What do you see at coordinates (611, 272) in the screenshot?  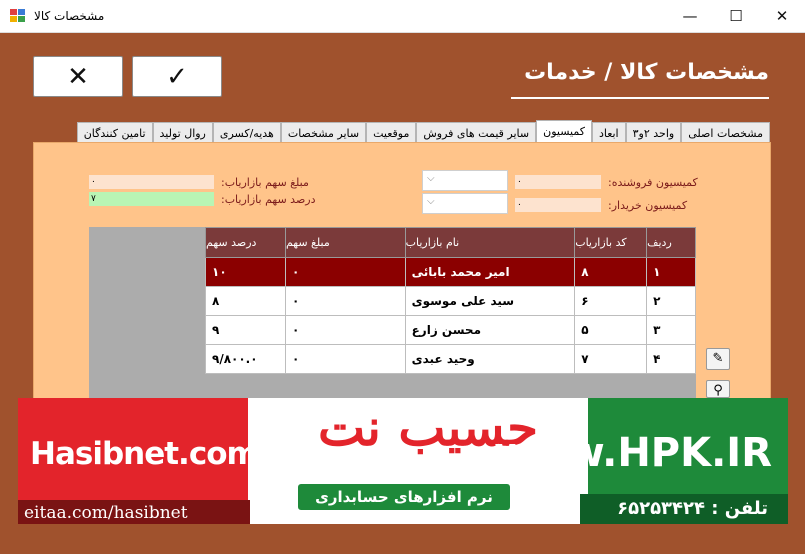 I see `cell-code: ۸` at bounding box center [611, 272].